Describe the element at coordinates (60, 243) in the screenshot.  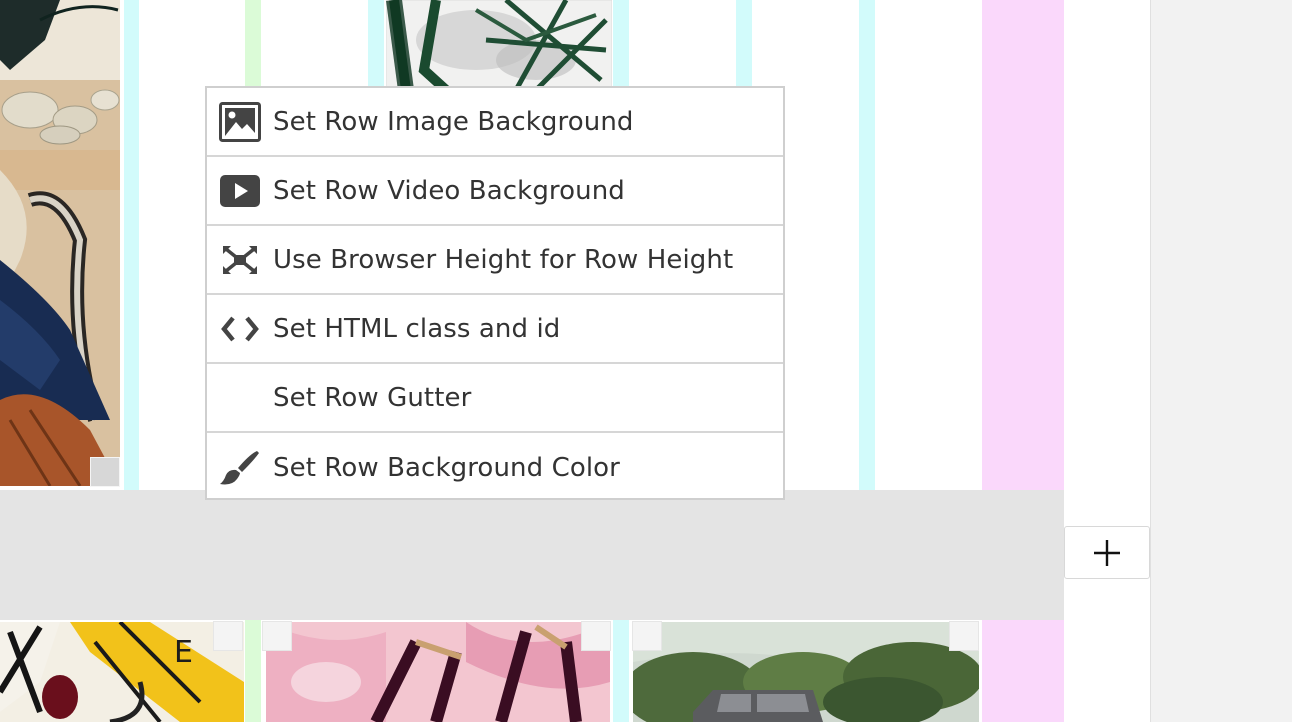
I see `artwork-landscape-top-left` at that location.